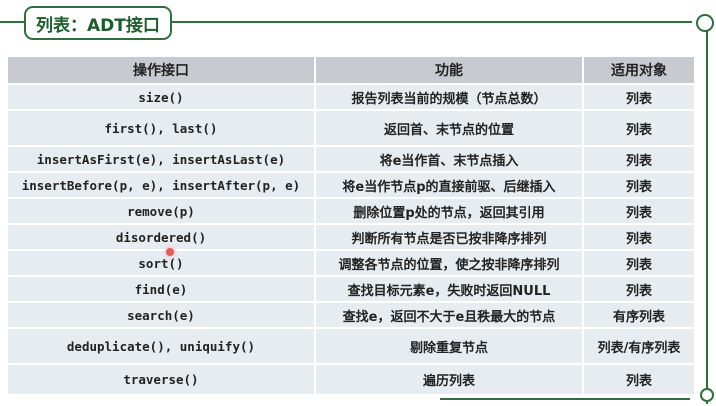 The width and height of the screenshot is (716, 406). I want to click on corner-ring-icon, so click(705, 23).